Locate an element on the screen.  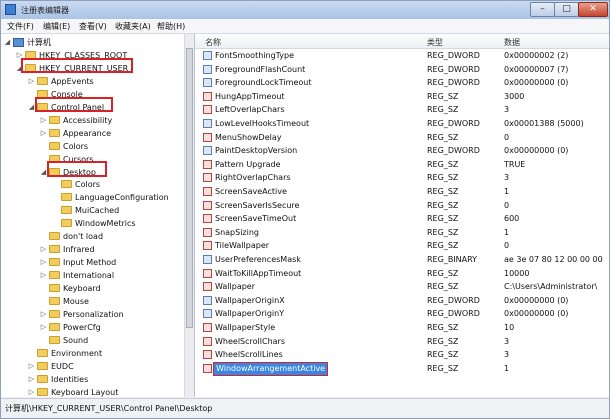
value-row: HungAppTimeout REG_SZ 3000 is located at coordinates (402, 96).